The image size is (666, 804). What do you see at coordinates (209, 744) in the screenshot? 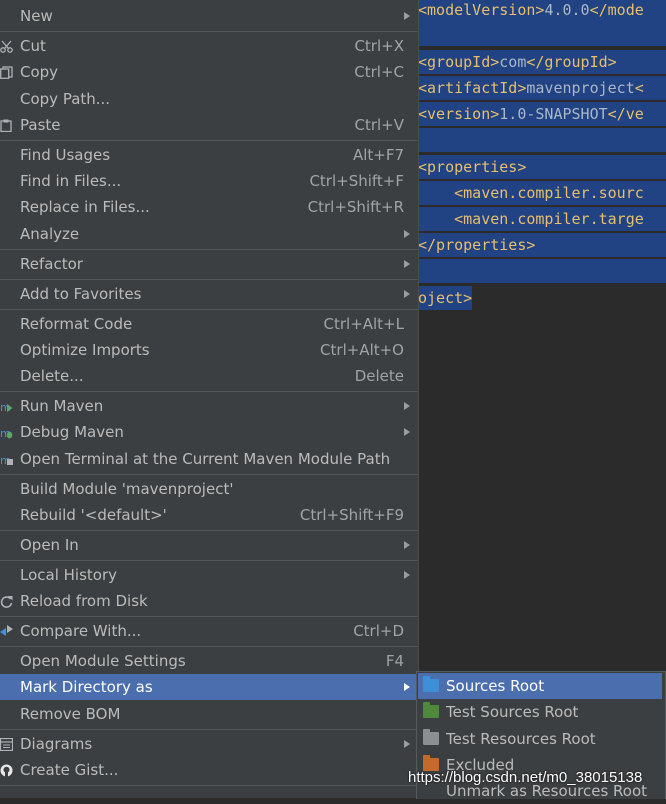
I see `menu-item-diagrams: Diagrams` at bounding box center [209, 744].